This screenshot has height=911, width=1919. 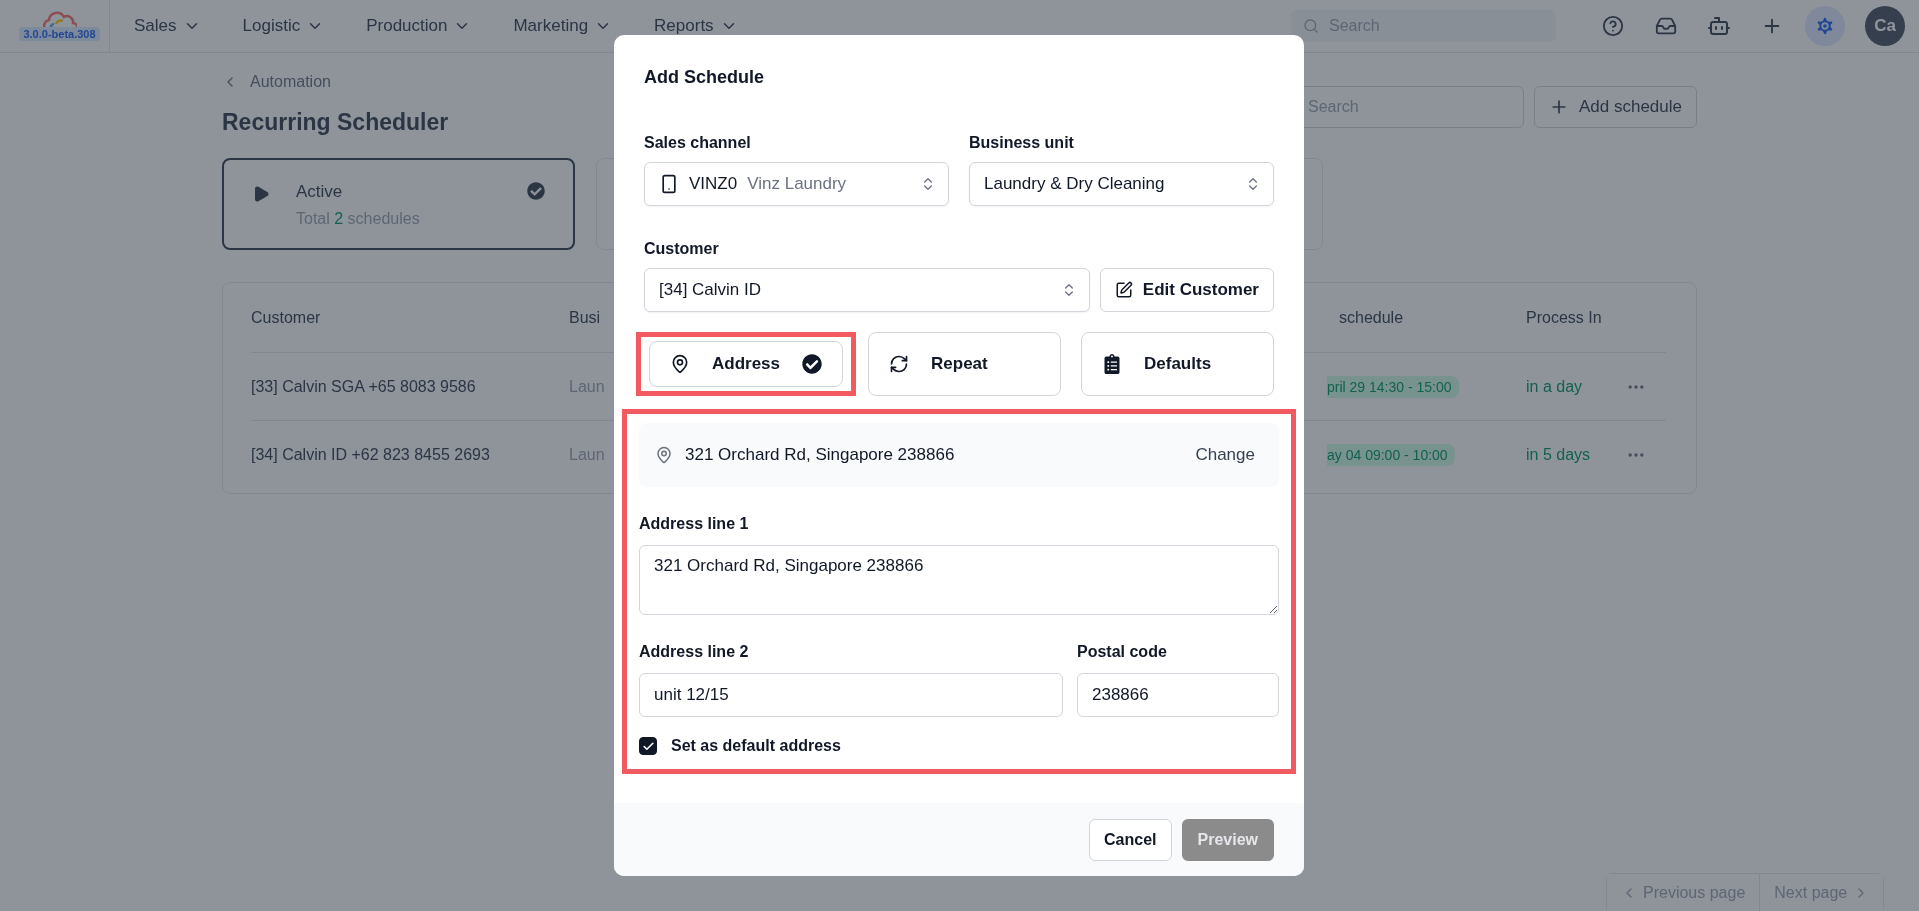 What do you see at coordinates (1564, 317) in the screenshot?
I see `column-header: Process In` at bounding box center [1564, 317].